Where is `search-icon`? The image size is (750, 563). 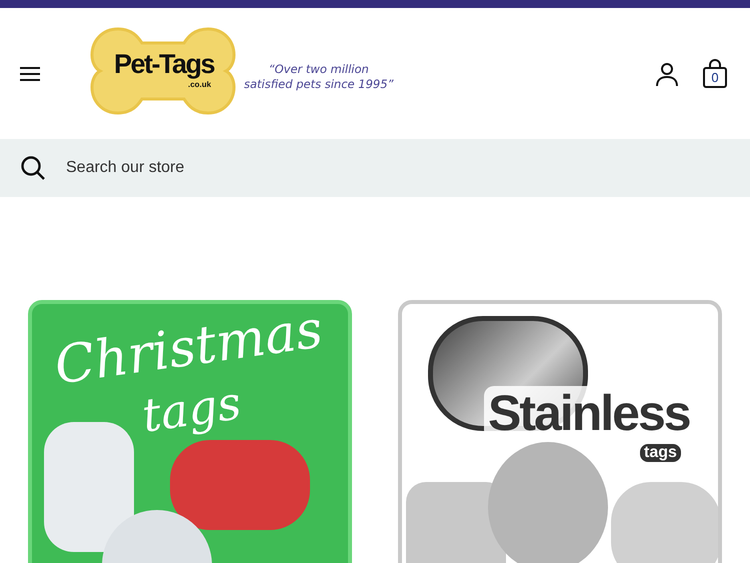
search-icon is located at coordinates (33, 168).